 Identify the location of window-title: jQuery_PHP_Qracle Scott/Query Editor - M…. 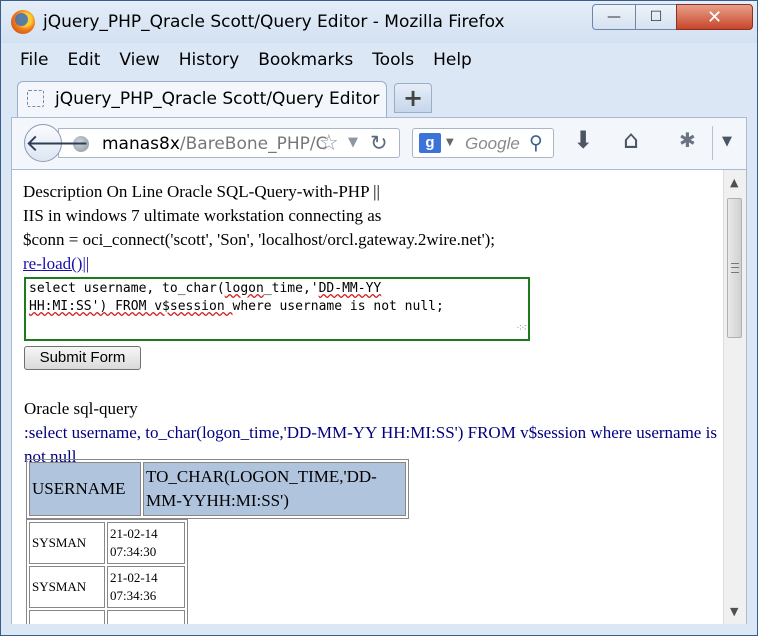
(274, 22).